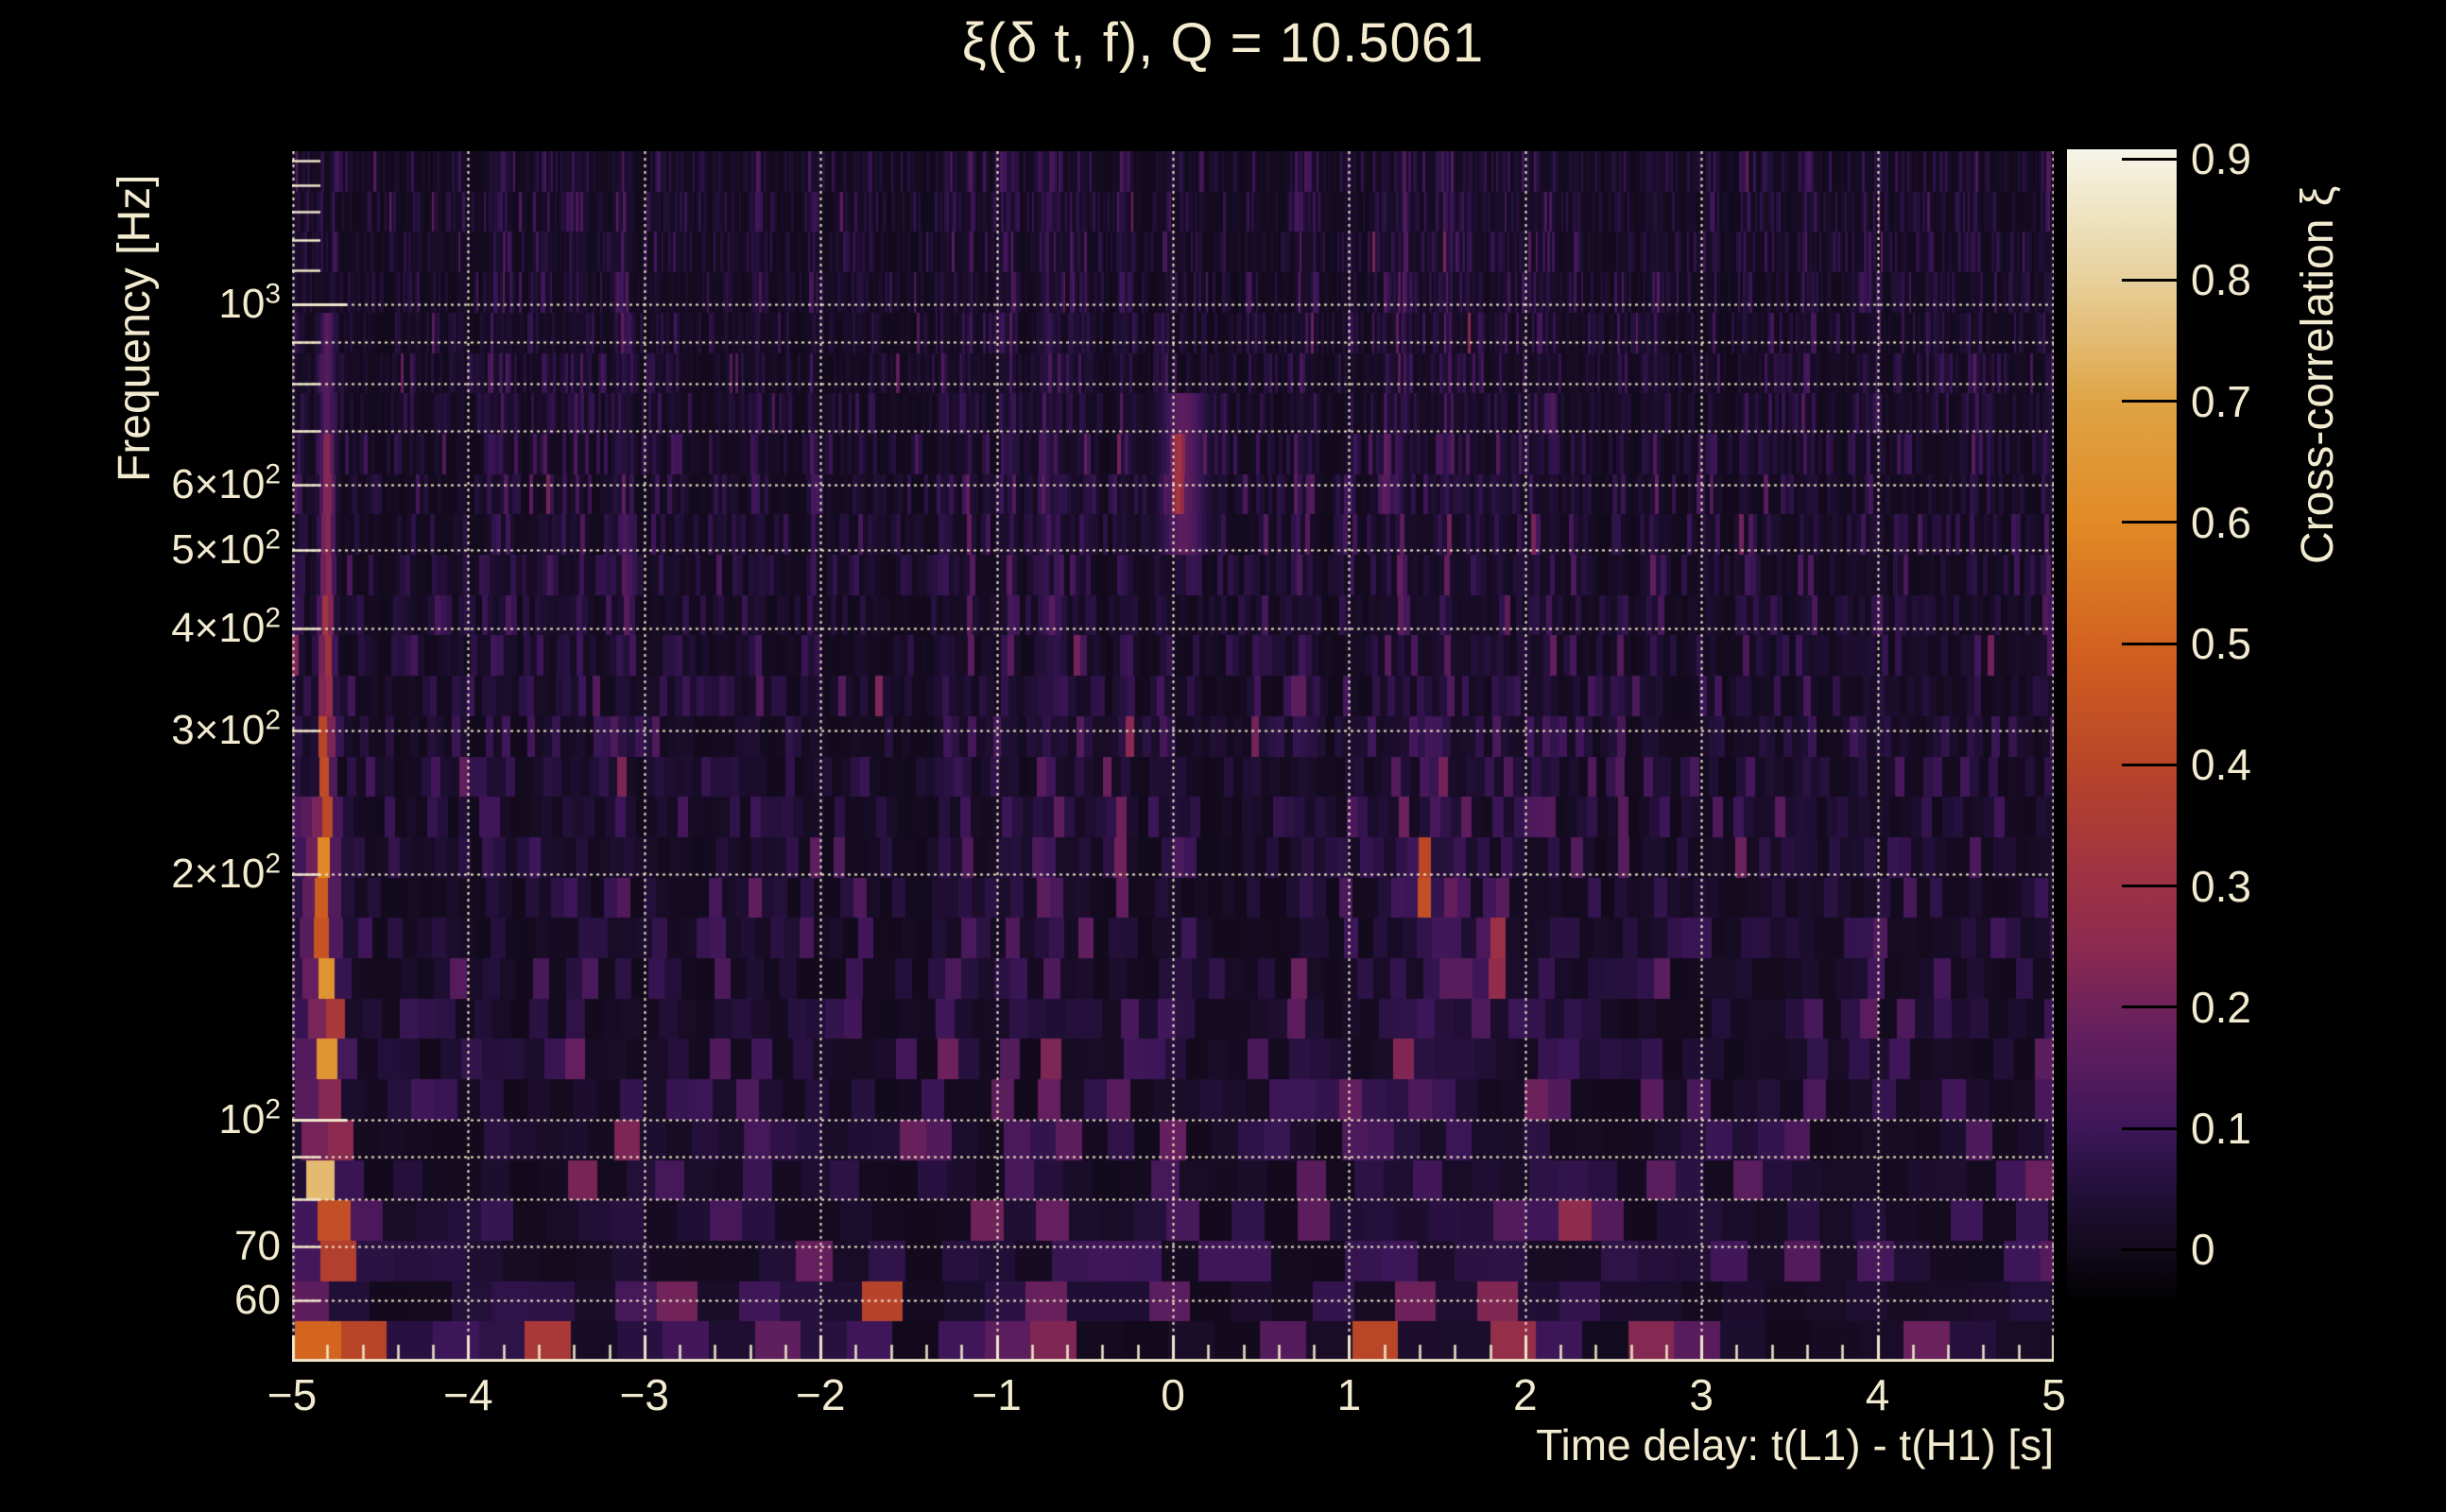  Describe the element at coordinates (2221, 1007) in the screenshot. I see `colorbar-tick-label: 0.2` at that location.